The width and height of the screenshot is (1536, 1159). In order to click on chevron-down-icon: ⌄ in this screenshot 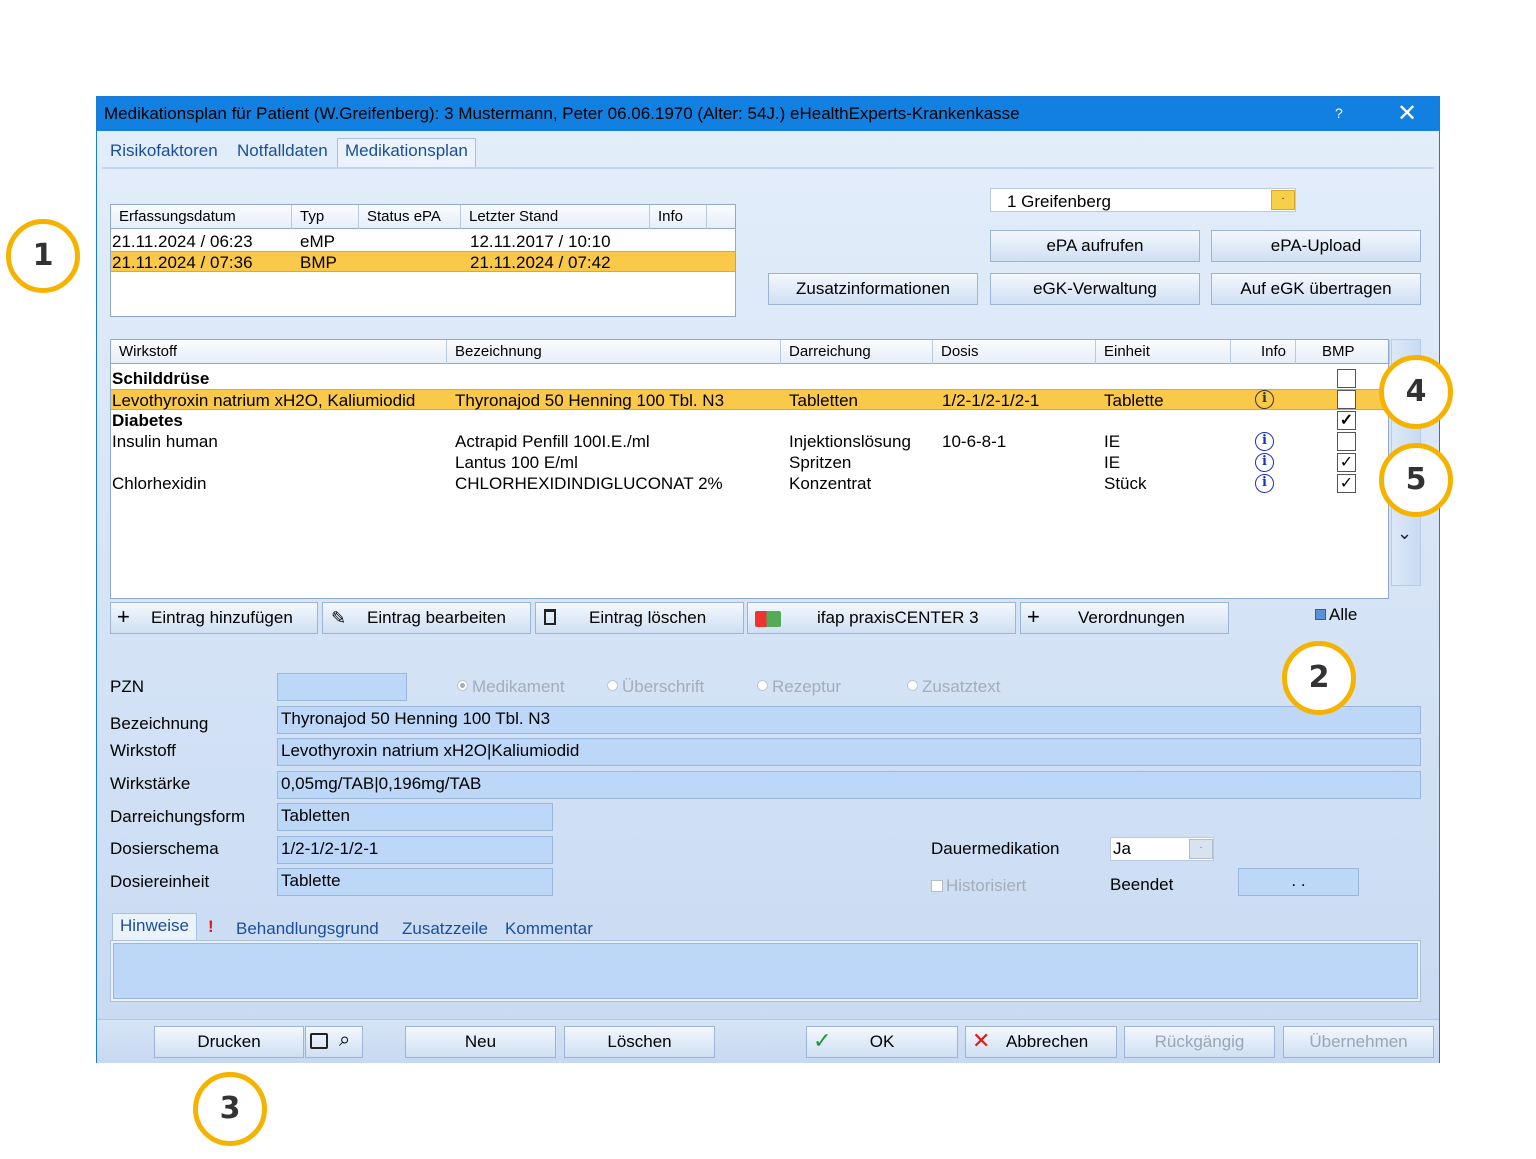, I will do `click(1404, 533)`.